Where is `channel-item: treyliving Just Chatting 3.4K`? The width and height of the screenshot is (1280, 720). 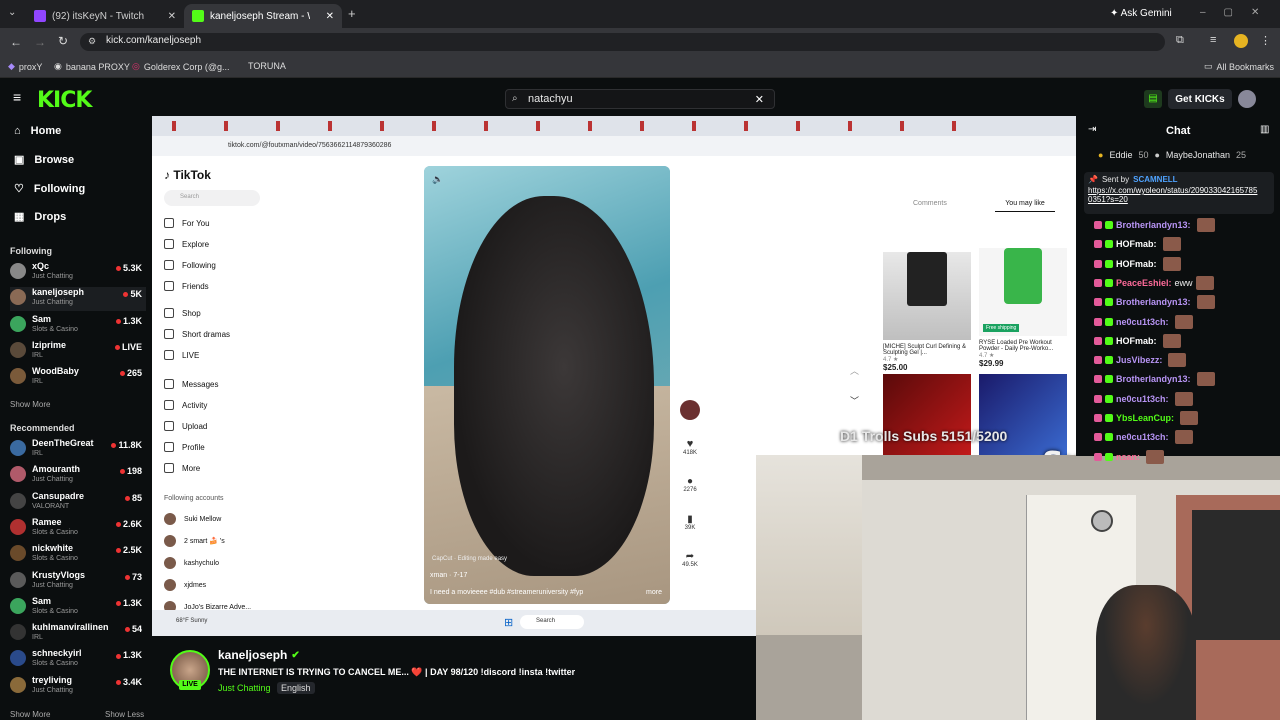 channel-item: treyliving Just Chatting 3.4K is located at coordinates (78, 687).